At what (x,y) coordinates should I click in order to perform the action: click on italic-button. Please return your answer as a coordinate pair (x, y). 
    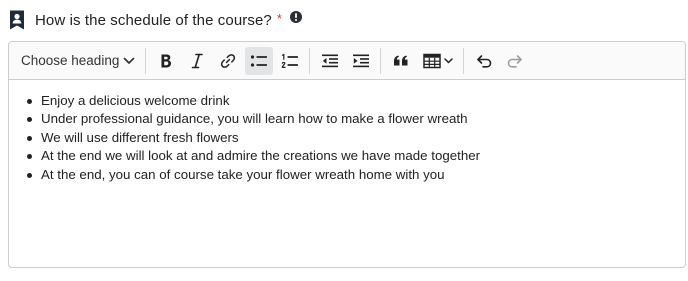
    Looking at the image, I should click on (197, 61).